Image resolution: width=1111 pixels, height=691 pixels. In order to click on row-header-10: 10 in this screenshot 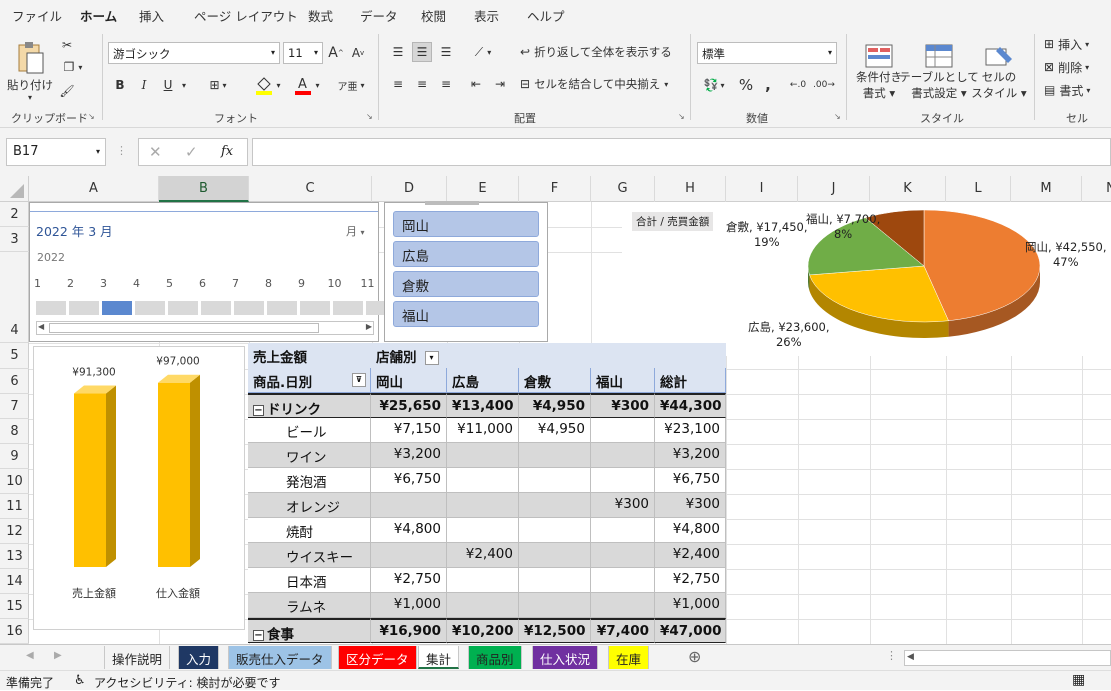, I will do `click(14, 481)`.